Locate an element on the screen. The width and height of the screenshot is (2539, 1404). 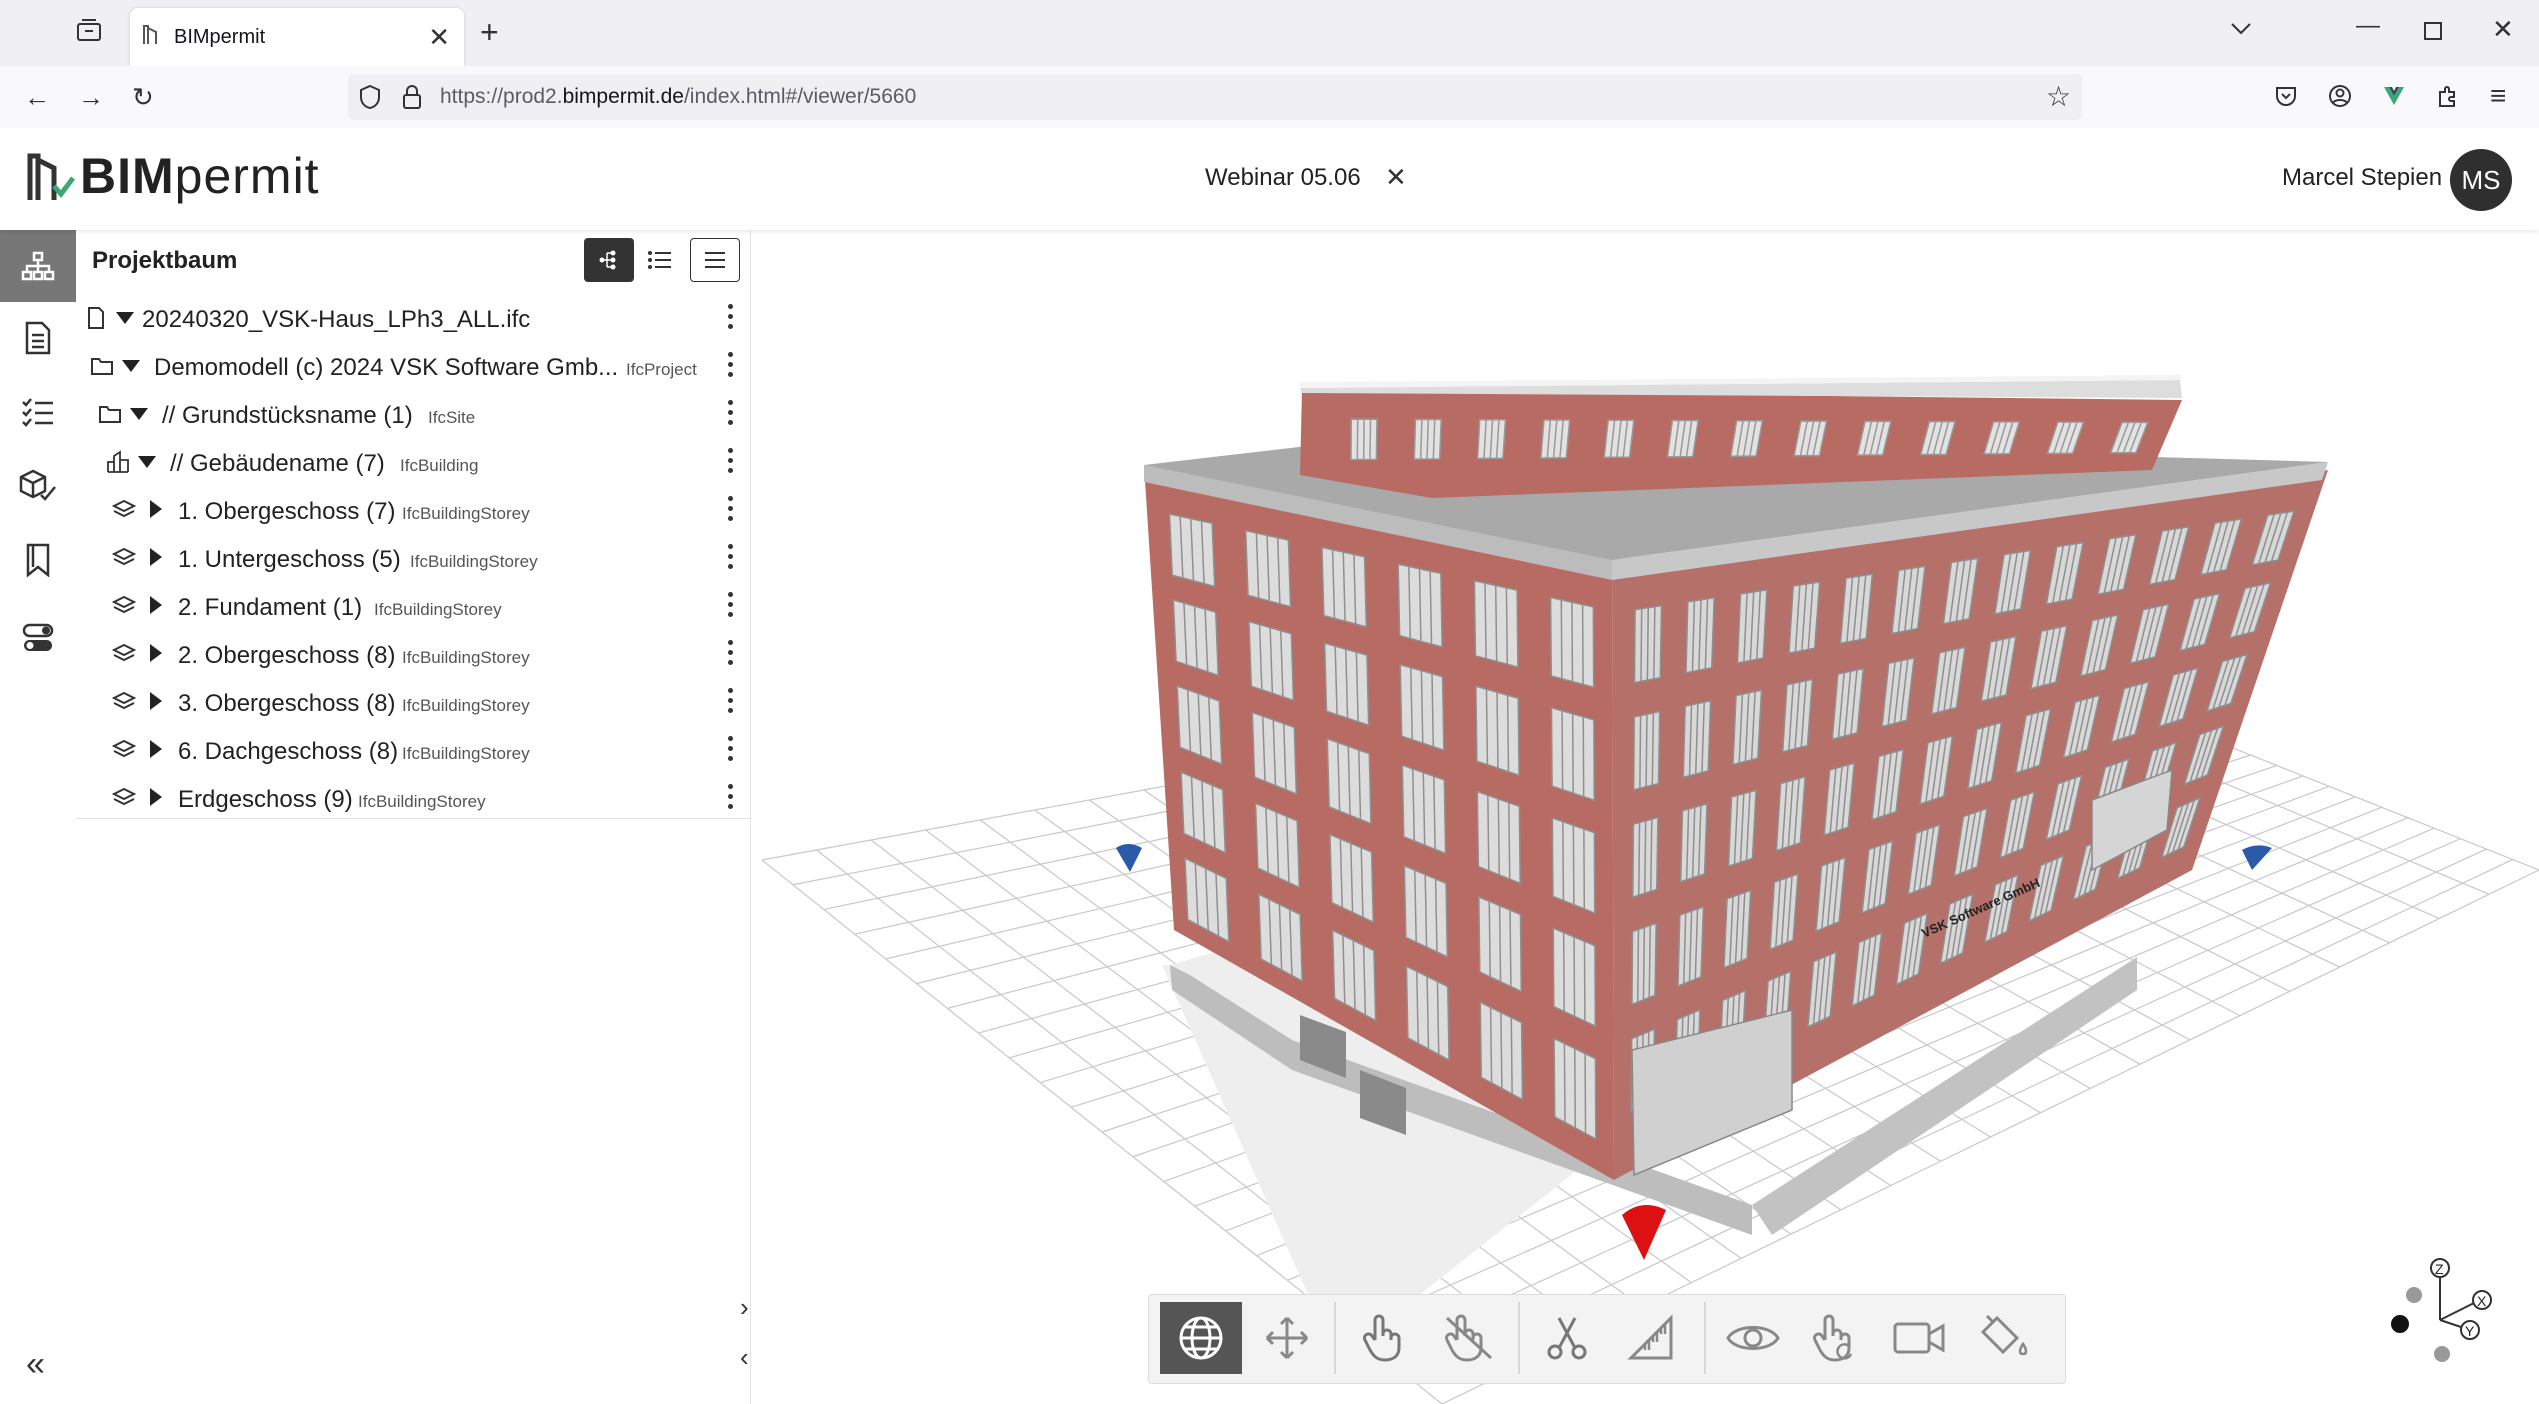
toolbar-separator is located at coordinates (1519, 1338).